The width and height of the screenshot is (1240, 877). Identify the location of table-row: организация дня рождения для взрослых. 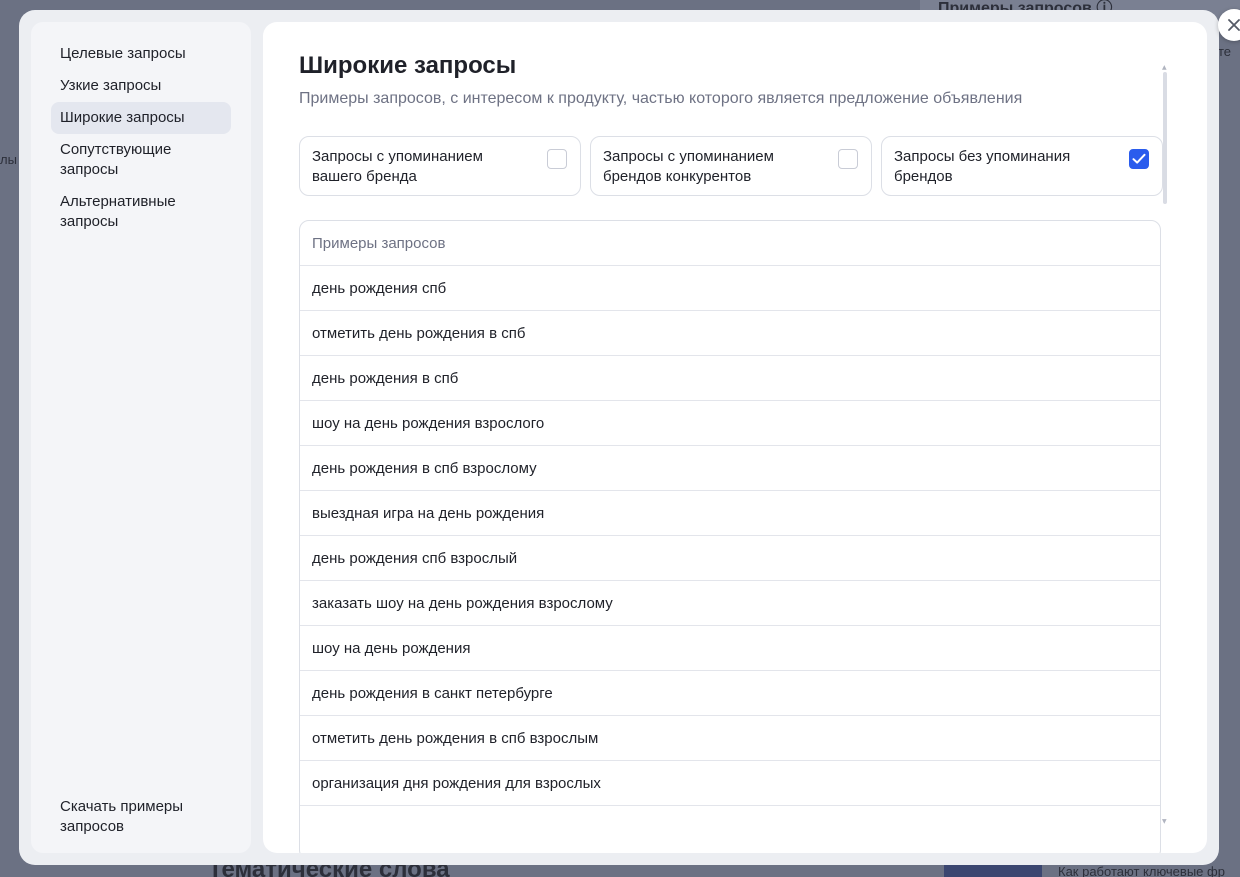
(730, 783).